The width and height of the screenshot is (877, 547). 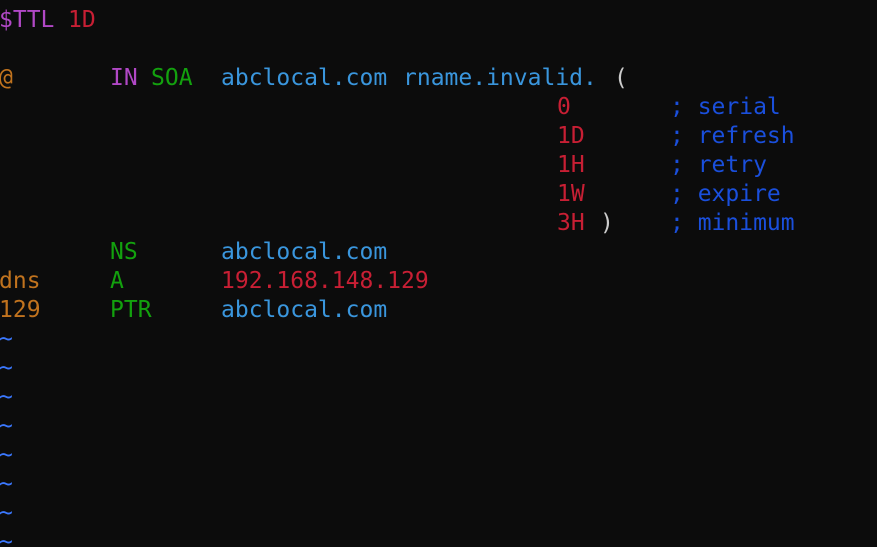 I want to click on soa-field-line: 1W ; expire, so click(x=438, y=194).